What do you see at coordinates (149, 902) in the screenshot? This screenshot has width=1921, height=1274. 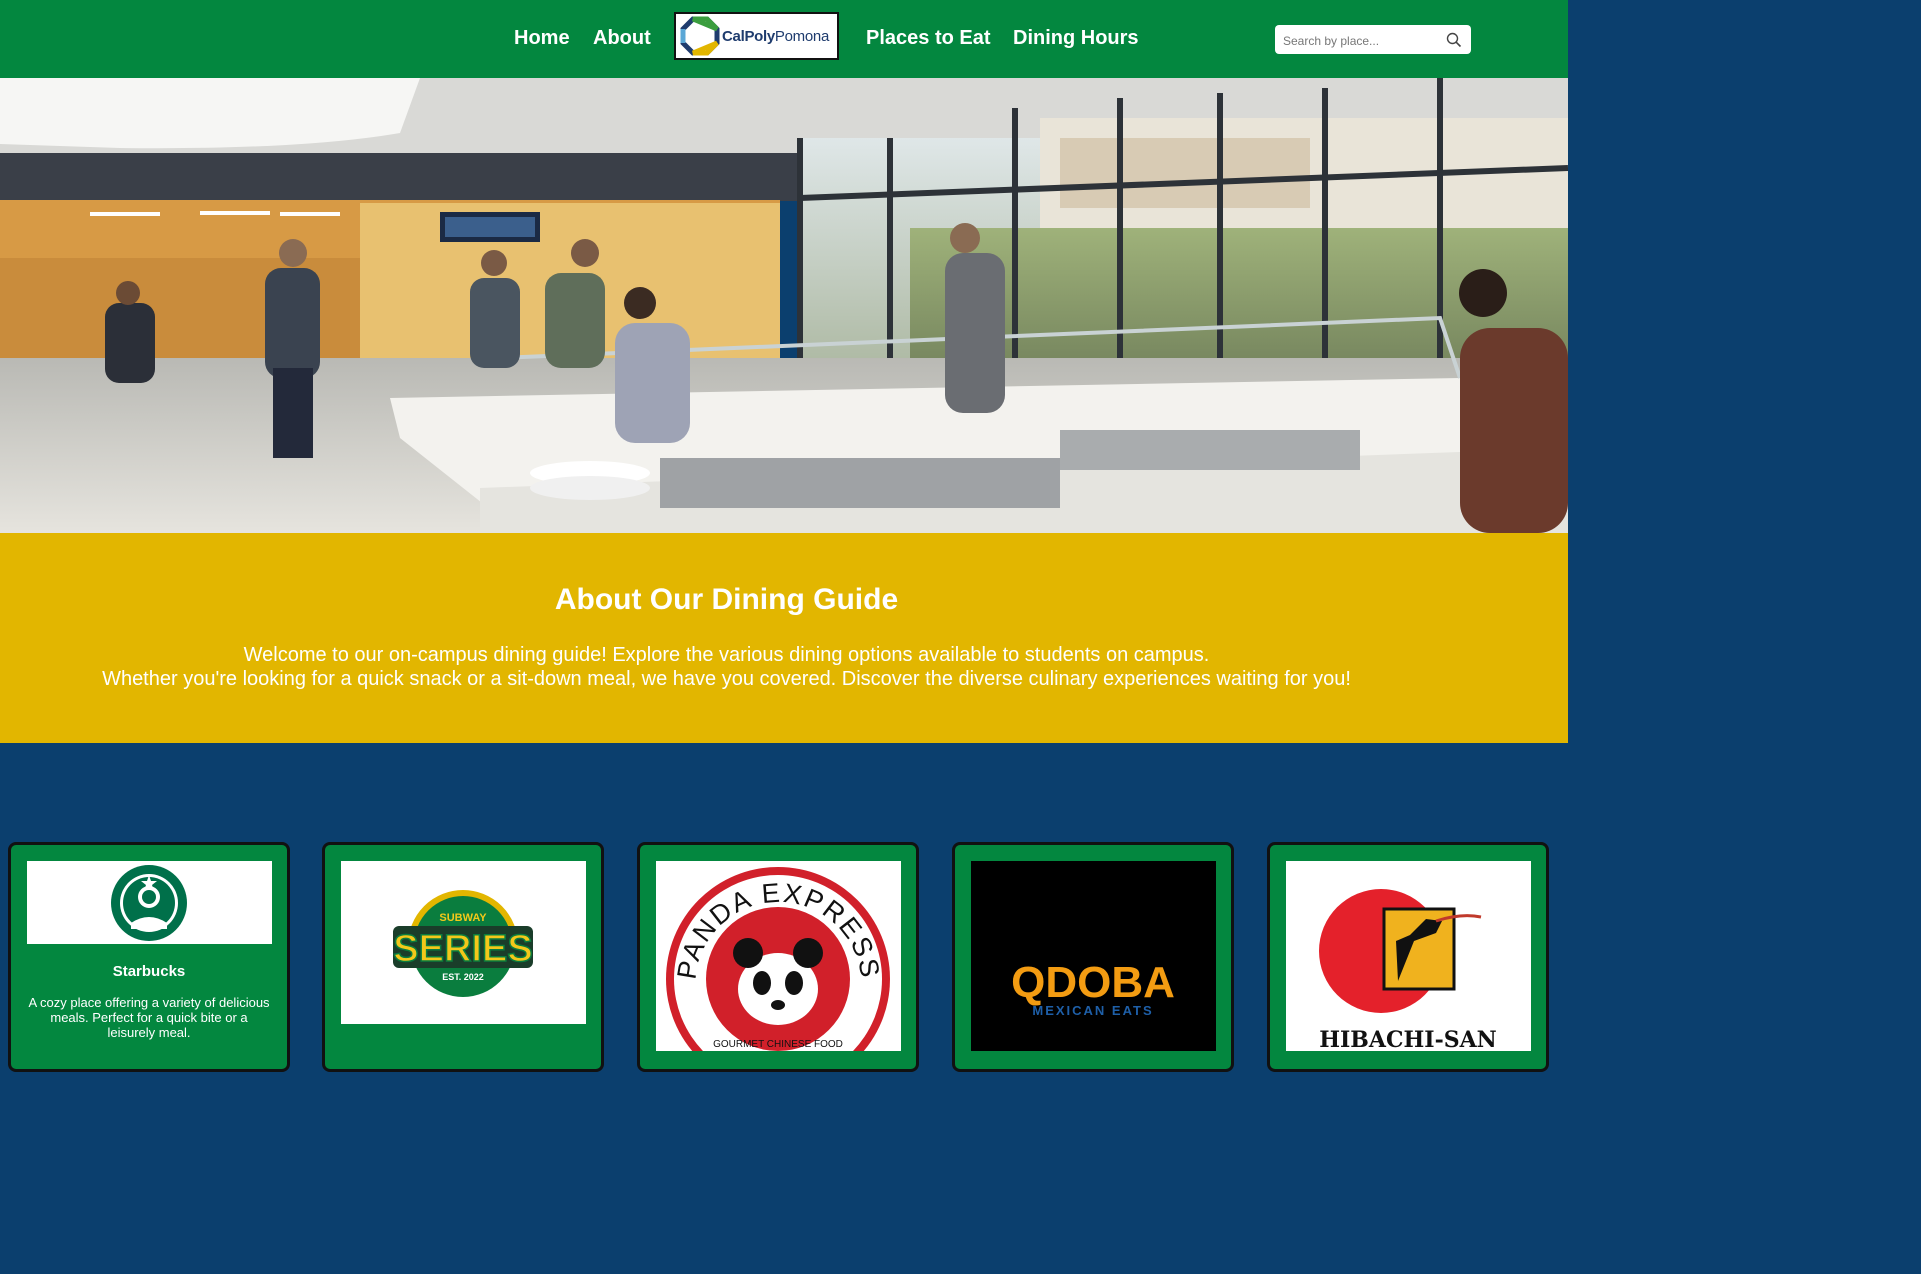 I see `starbucks-logo` at bounding box center [149, 902].